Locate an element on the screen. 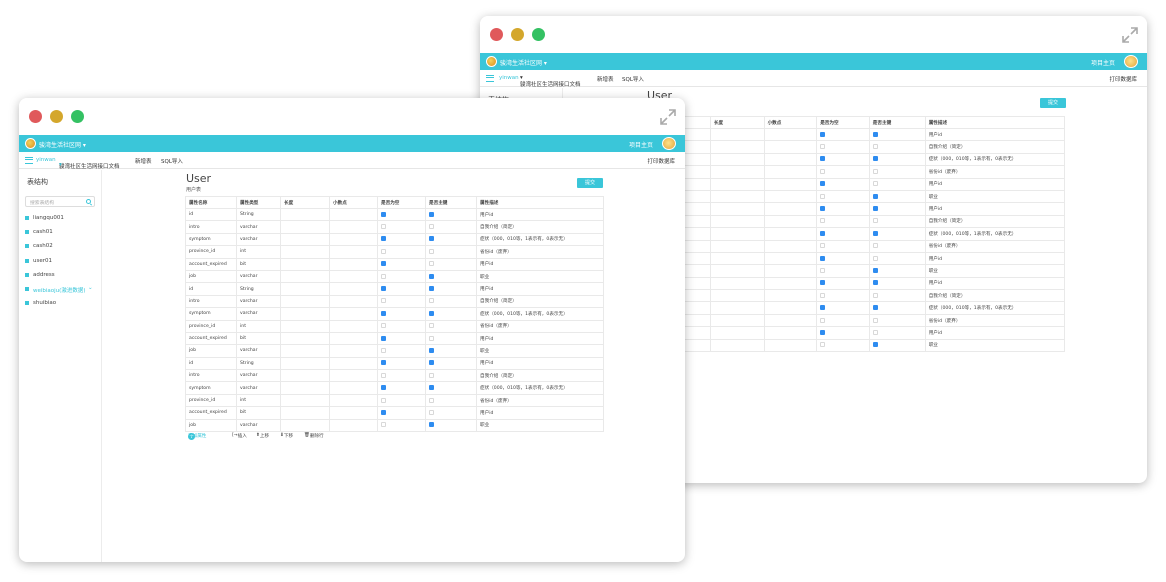 The height and width of the screenshot is (582, 1166). minimize-window-button is located at coordinates (56, 116).